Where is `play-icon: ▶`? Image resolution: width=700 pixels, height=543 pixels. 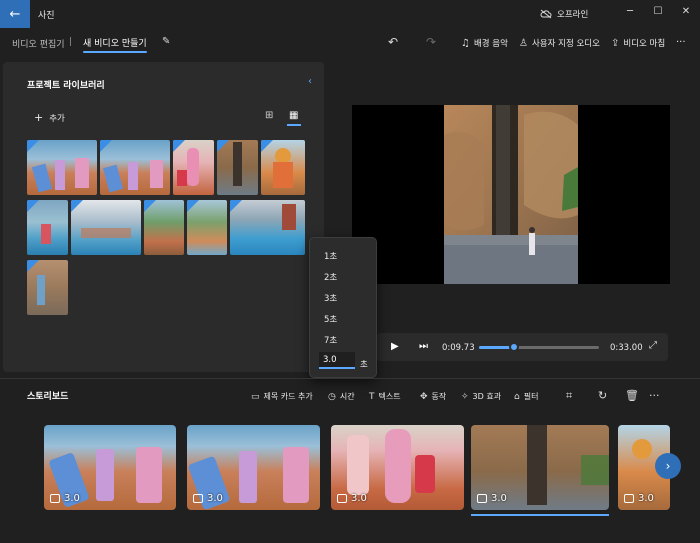 play-icon: ▶ is located at coordinates (395, 346).